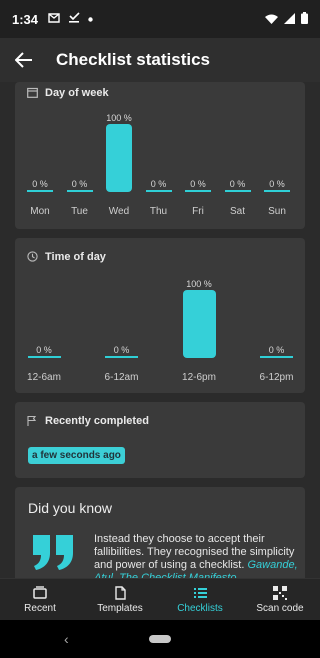 The image size is (320, 658). What do you see at coordinates (199, 377) in the screenshot?
I see `x-axis-label: 12-6pm` at bounding box center [199, 377].